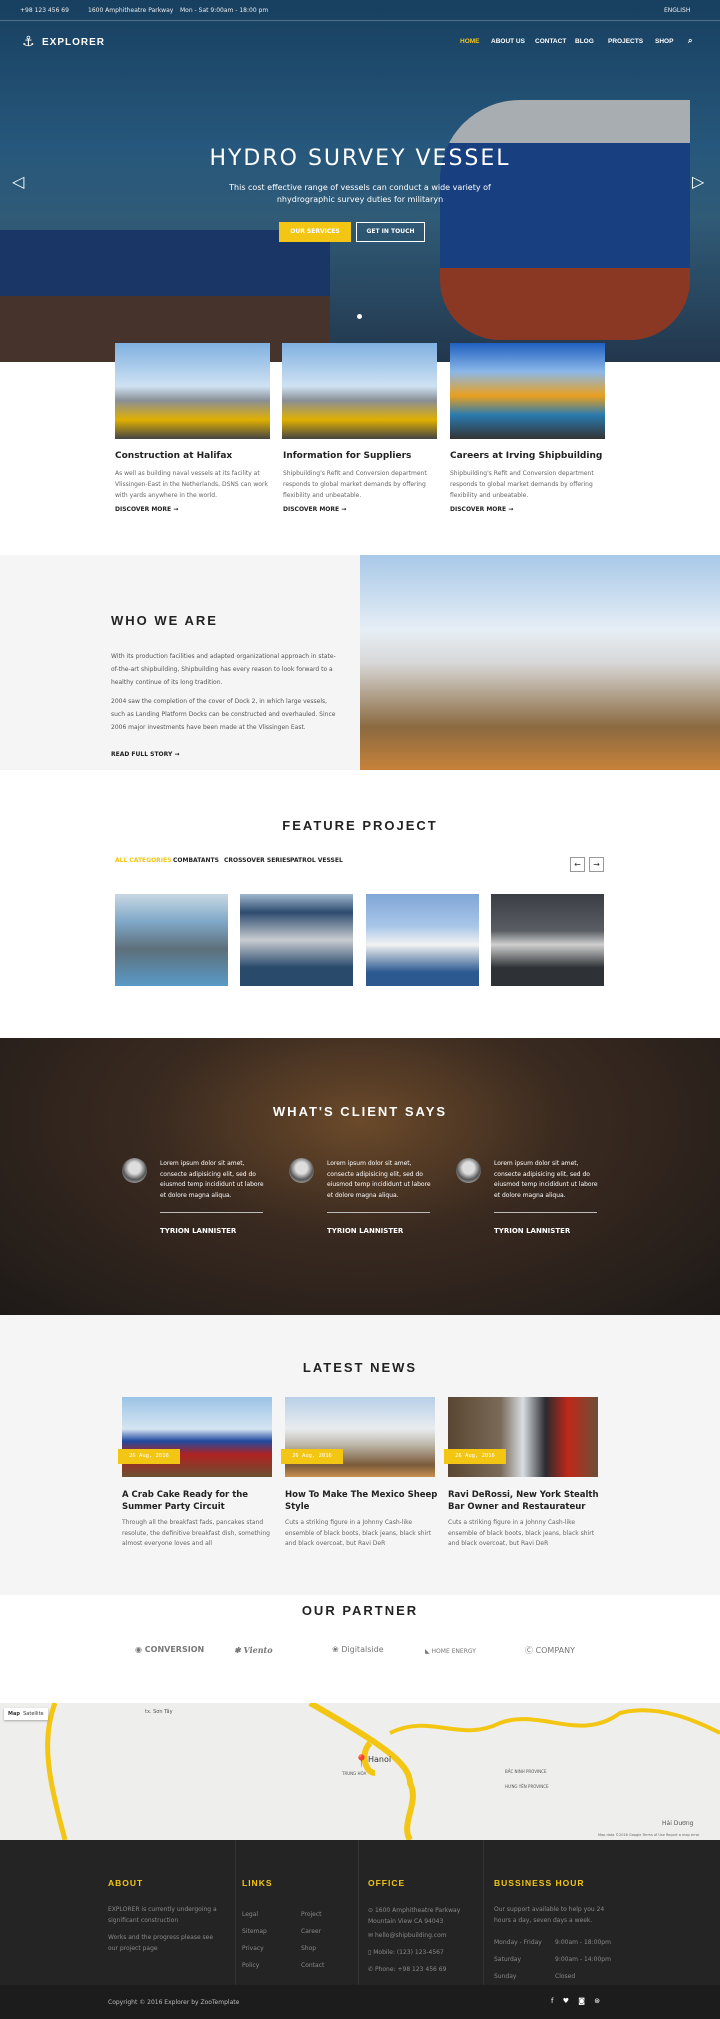  I want to click on news-date: 26 Aug, 2016, so click(475, 1456).